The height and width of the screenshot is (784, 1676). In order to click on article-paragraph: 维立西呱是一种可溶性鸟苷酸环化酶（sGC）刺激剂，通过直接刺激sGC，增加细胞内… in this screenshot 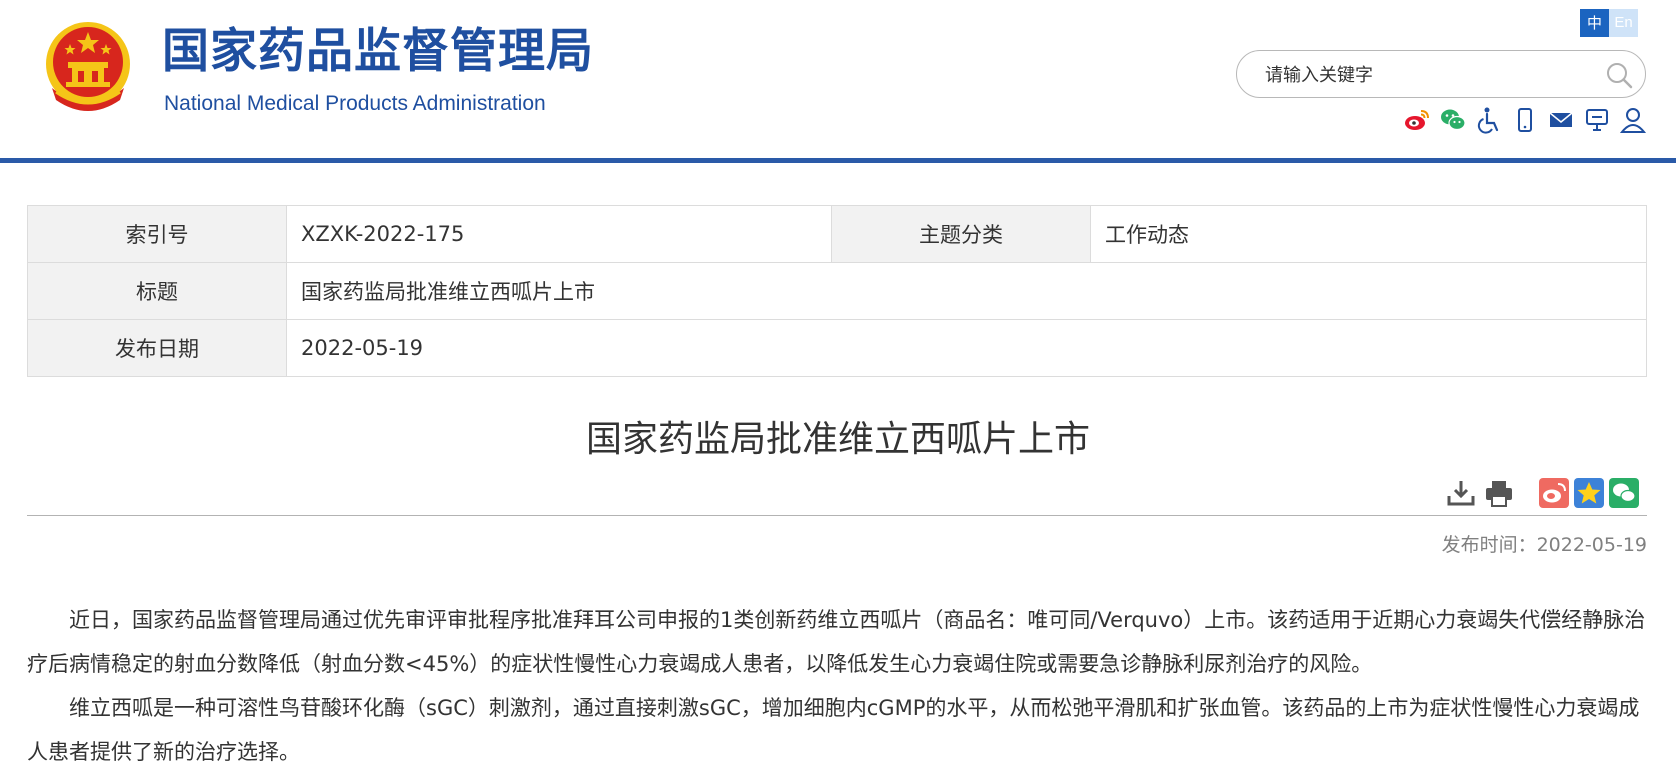, I will do `click(833, 730)`.